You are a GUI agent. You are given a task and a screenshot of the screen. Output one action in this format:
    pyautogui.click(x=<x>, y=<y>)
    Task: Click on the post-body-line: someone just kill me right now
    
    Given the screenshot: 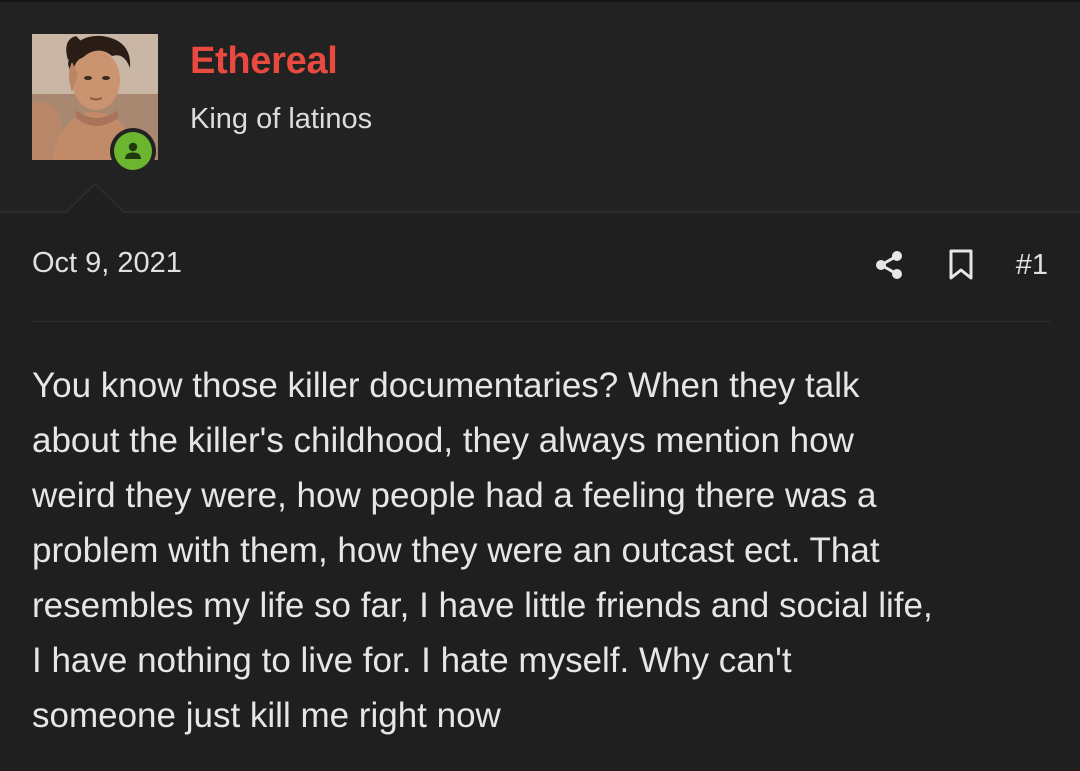 What is the action you would take?
    pyautogui.click(x=266, y=715)
    